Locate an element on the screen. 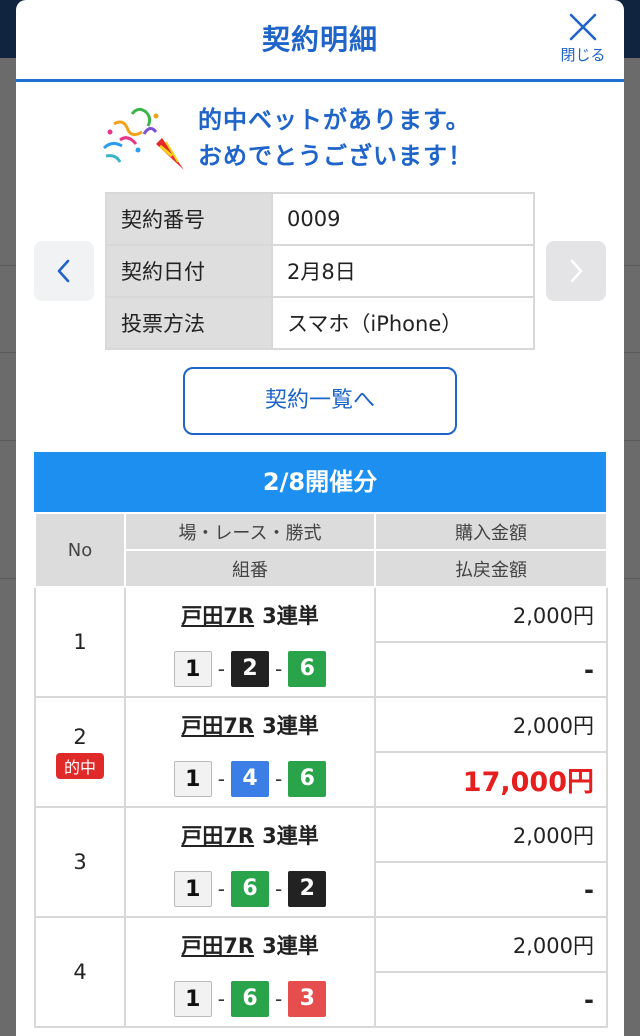 The width and height of the screenshot is (640, 1036). combination-cell: 1- 4- 6 is located at coordinates (250, 780).